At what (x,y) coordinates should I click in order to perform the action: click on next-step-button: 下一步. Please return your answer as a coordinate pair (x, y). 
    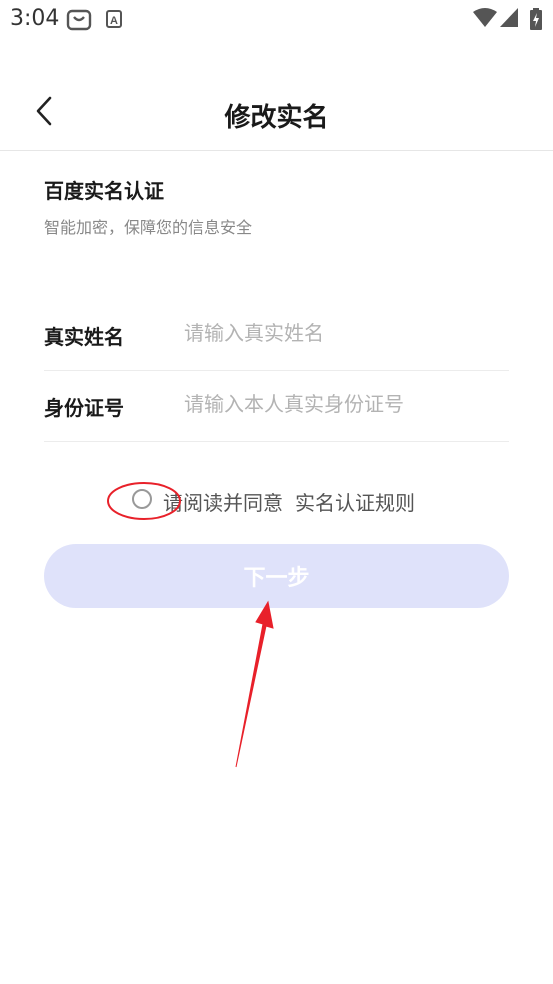
    Looking at the image, I should click on (276, 576).